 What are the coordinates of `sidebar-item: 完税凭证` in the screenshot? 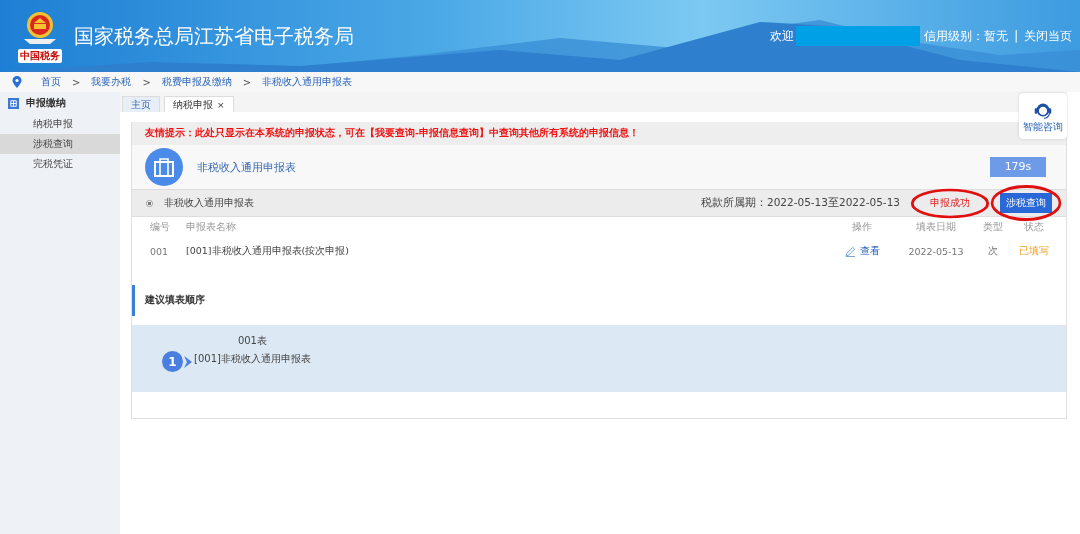 It's located at (60, 164).